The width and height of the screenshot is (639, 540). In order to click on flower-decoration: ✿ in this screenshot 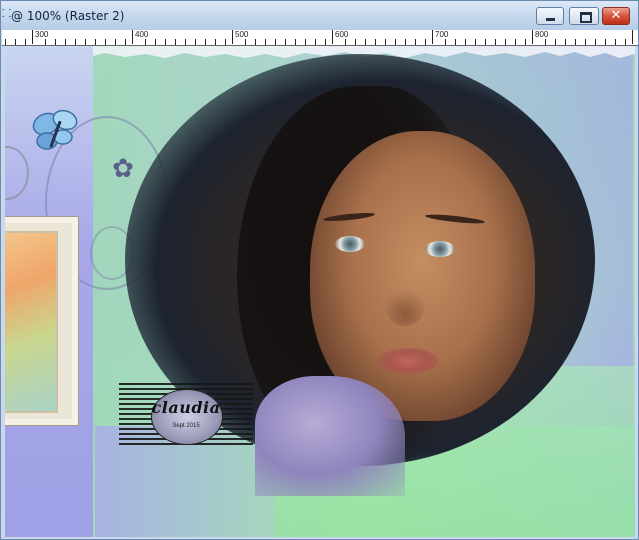, I will do `click(123, 169)`.